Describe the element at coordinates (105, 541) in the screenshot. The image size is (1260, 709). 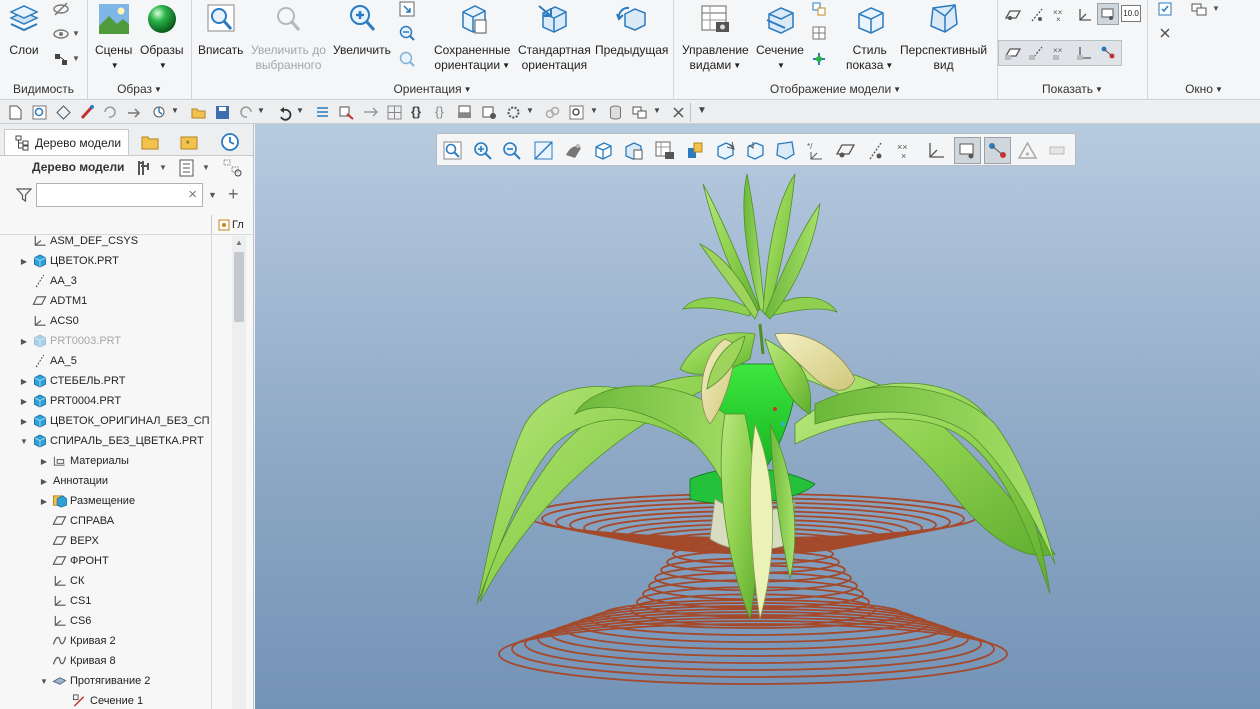
I see `tree-row: ВЕРХ` at that location.